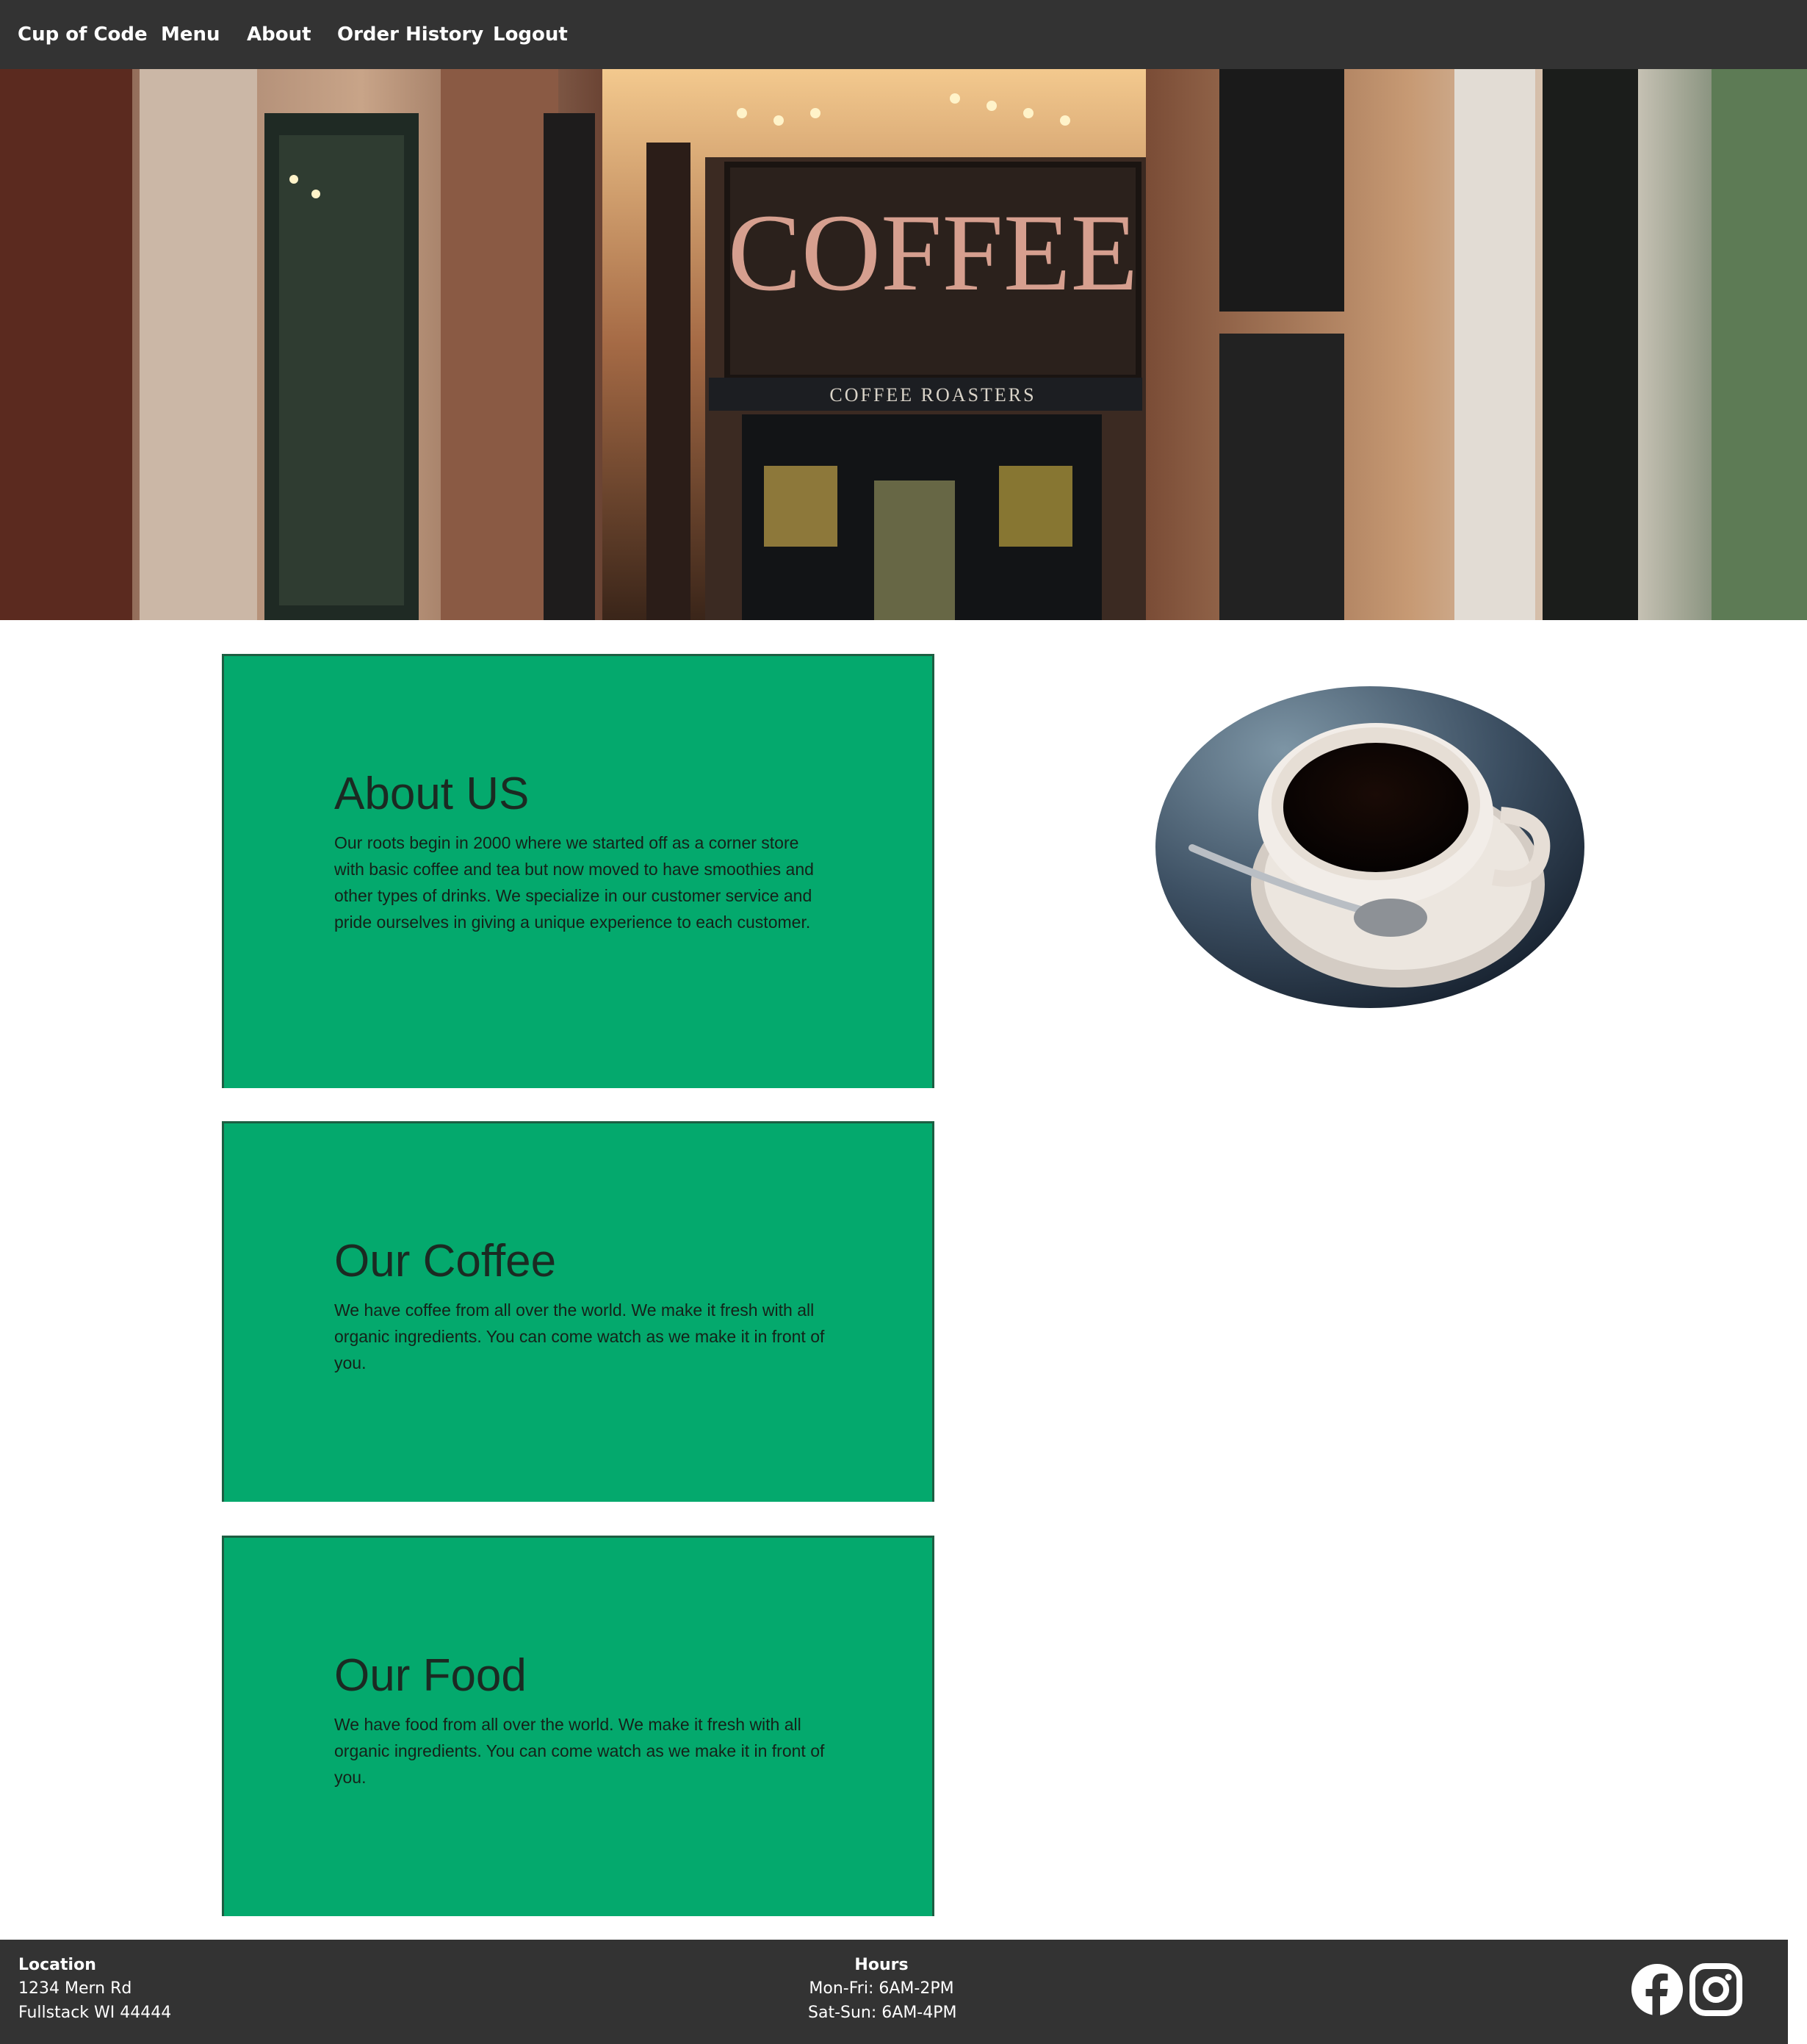 The height and width of the screenshot is (2044, 1807). I want to click on about-us-title: About US, so click(432, 794).